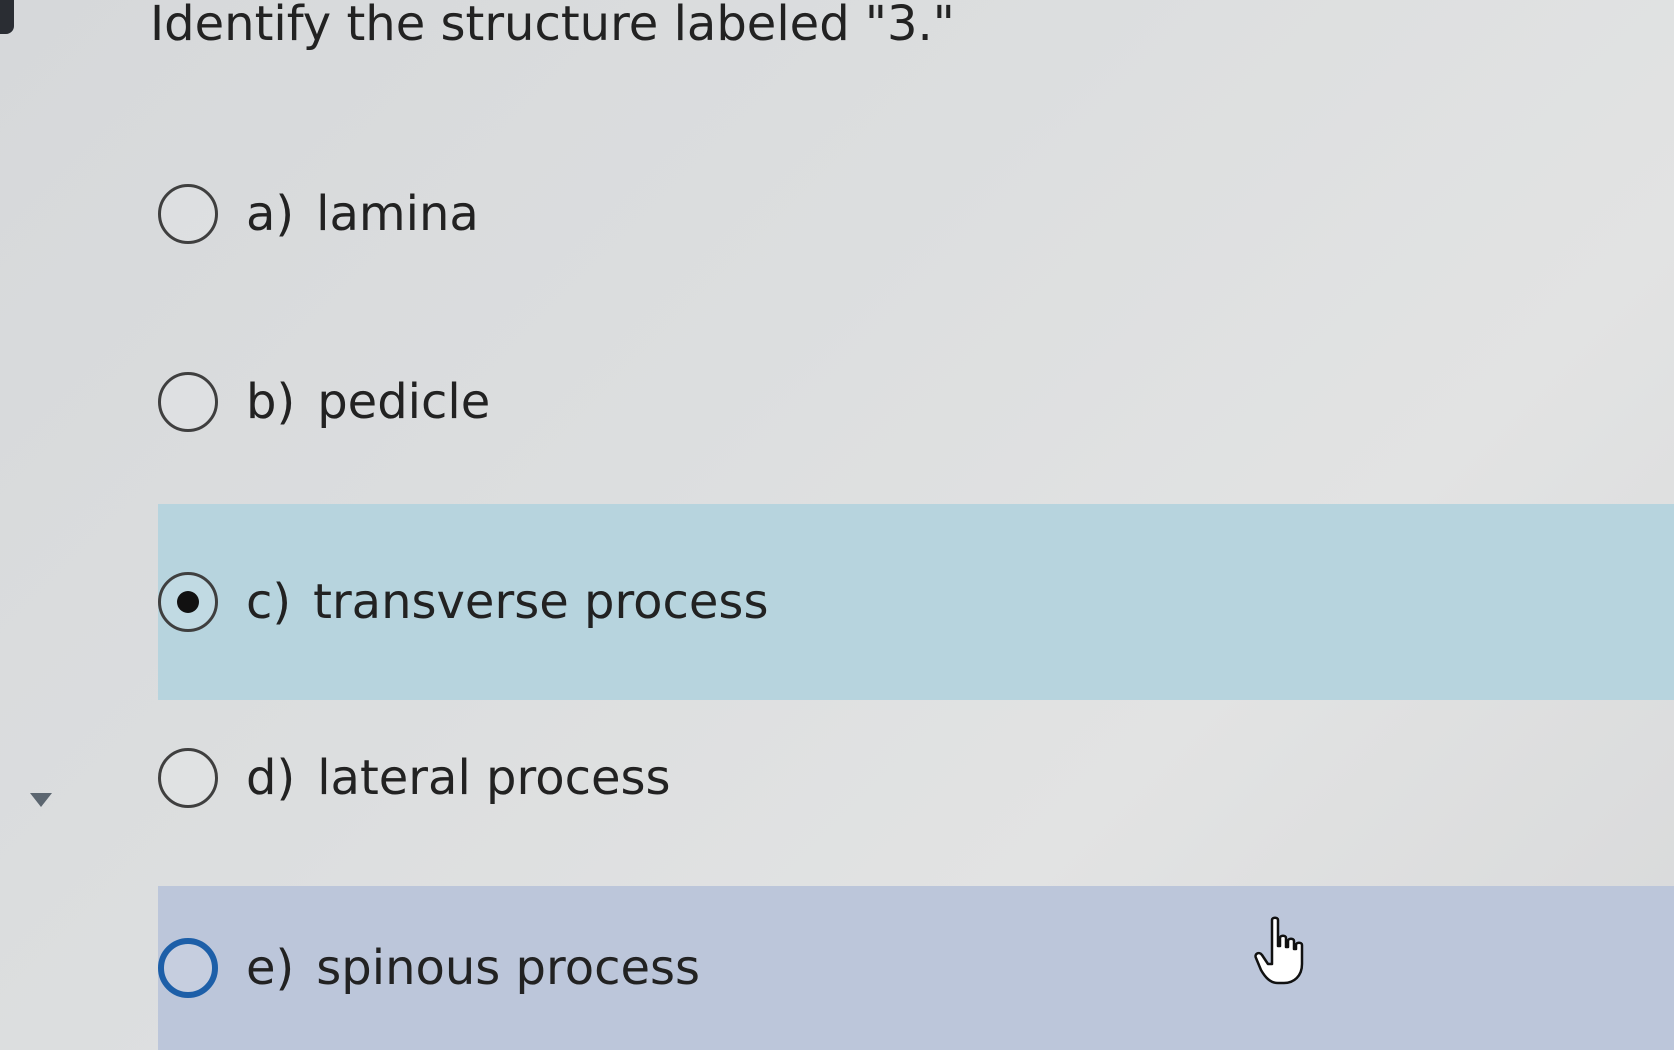 This screenshot has height=1050, width=1674. Describe the element at coordinates (188, 214) in the screenshot. I see `radio-a` at that location.